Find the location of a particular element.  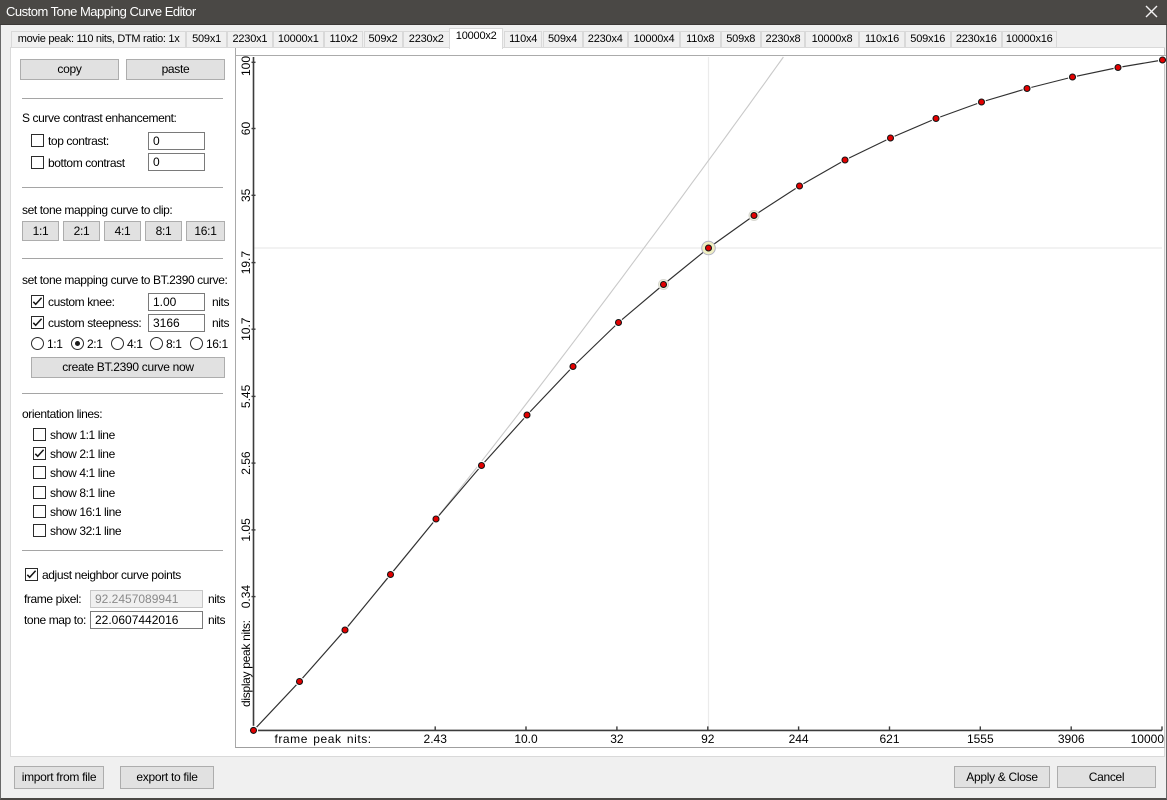

svg-text: 35 is located at coordinates (246, 195).